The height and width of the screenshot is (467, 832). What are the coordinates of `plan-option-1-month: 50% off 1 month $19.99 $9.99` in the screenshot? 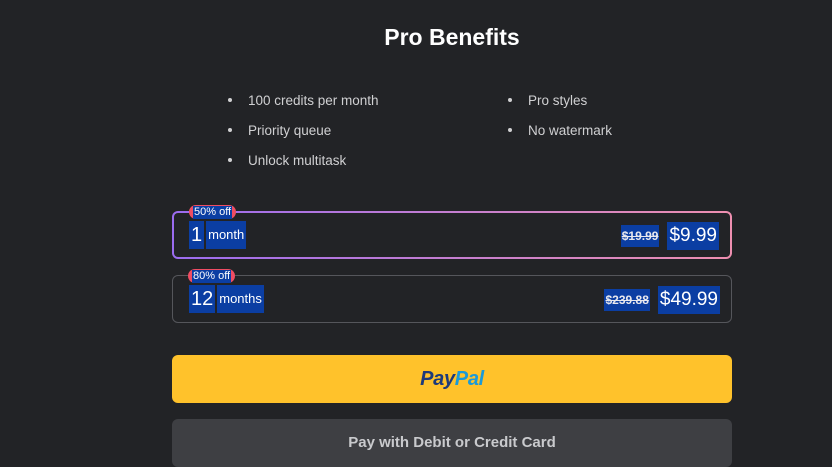 It's located at (452, 232).